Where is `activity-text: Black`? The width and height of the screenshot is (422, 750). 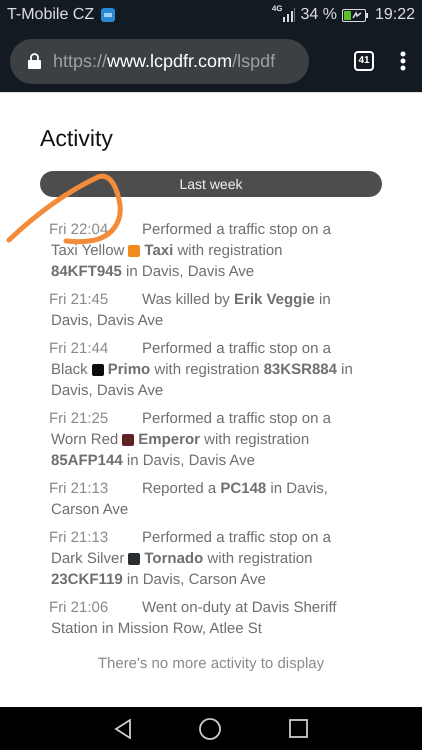 activity-text: Black is located at coordinates (69, 370).